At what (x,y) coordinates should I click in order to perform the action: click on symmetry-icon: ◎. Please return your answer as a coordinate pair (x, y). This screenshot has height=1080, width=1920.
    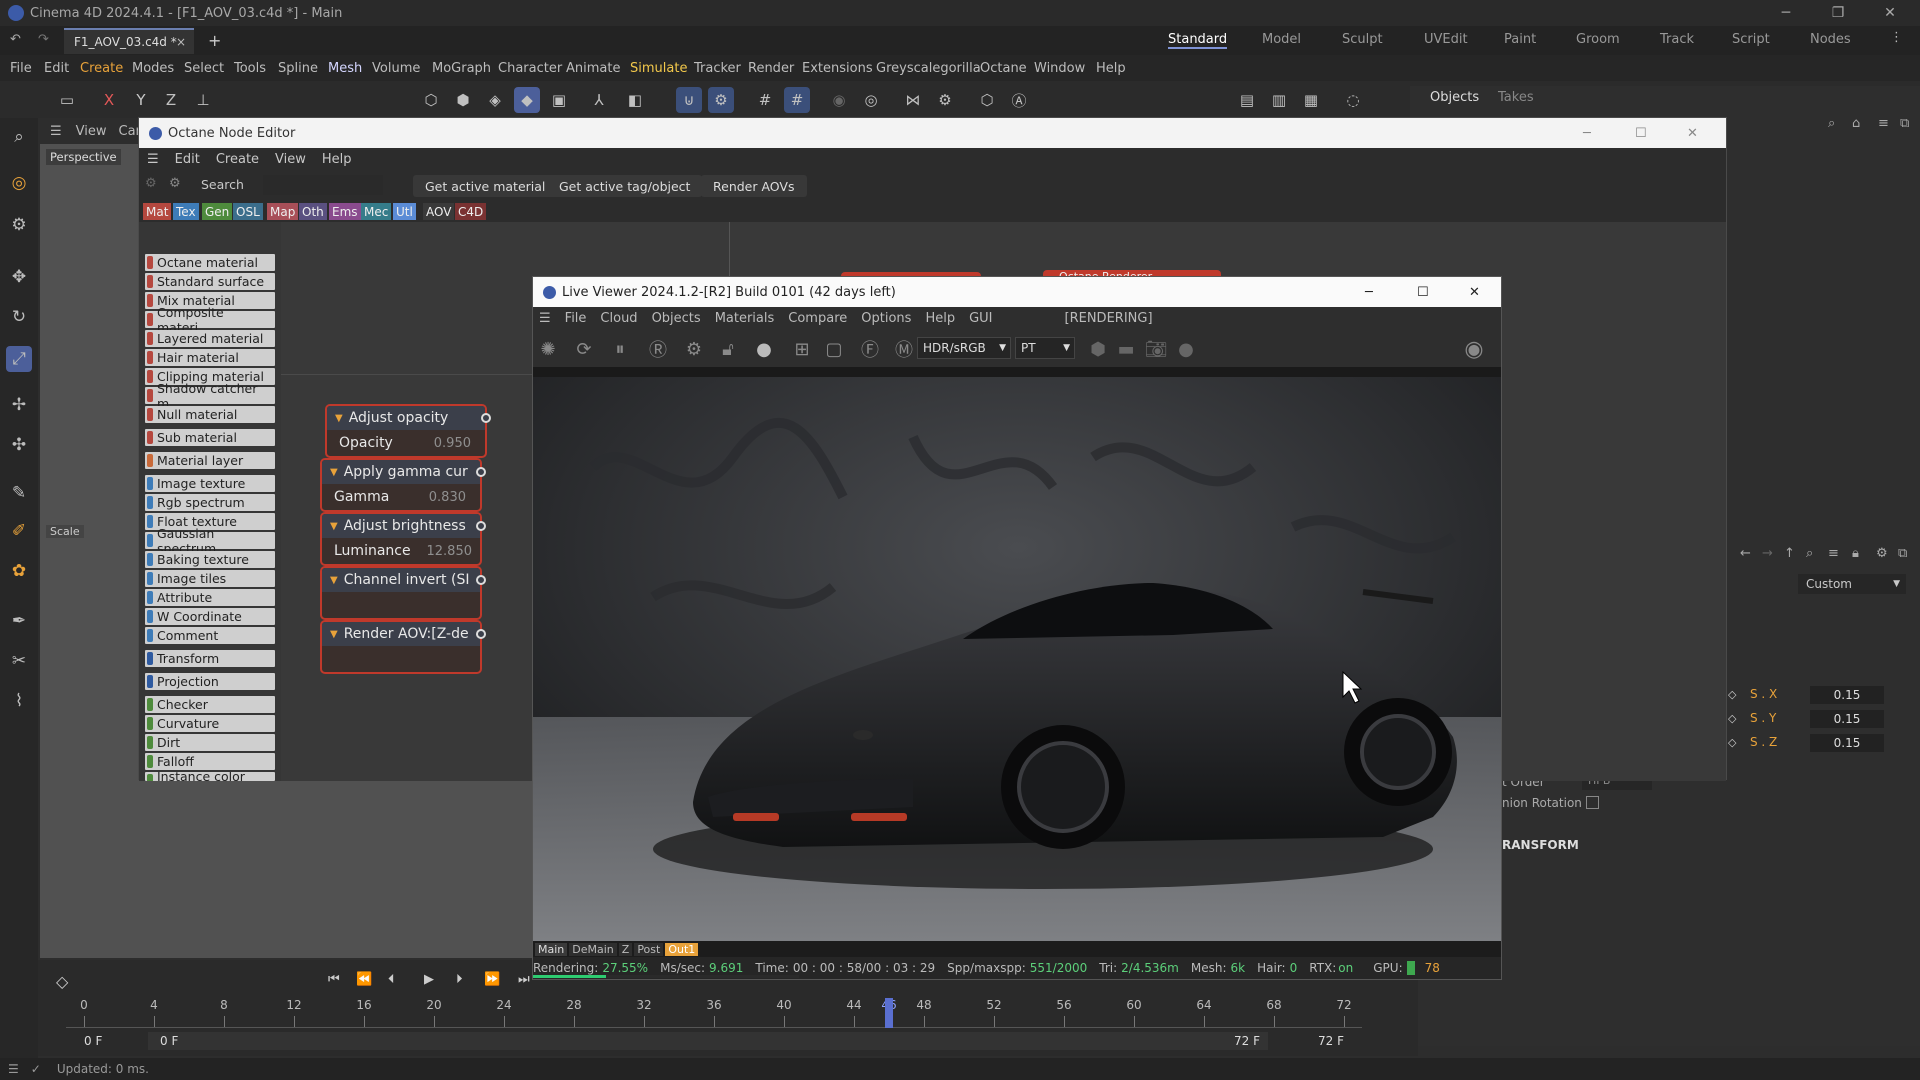
    Looking at the image, I should click on (871, 100).